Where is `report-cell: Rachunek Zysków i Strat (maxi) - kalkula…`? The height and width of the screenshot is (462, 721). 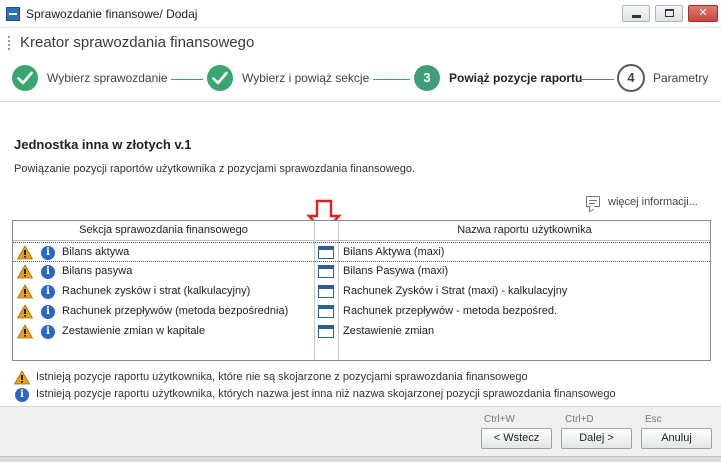 report-cell: Rachunek Zysków i Strat (maxi) - kalkula… is located at coordinates (455, 291).